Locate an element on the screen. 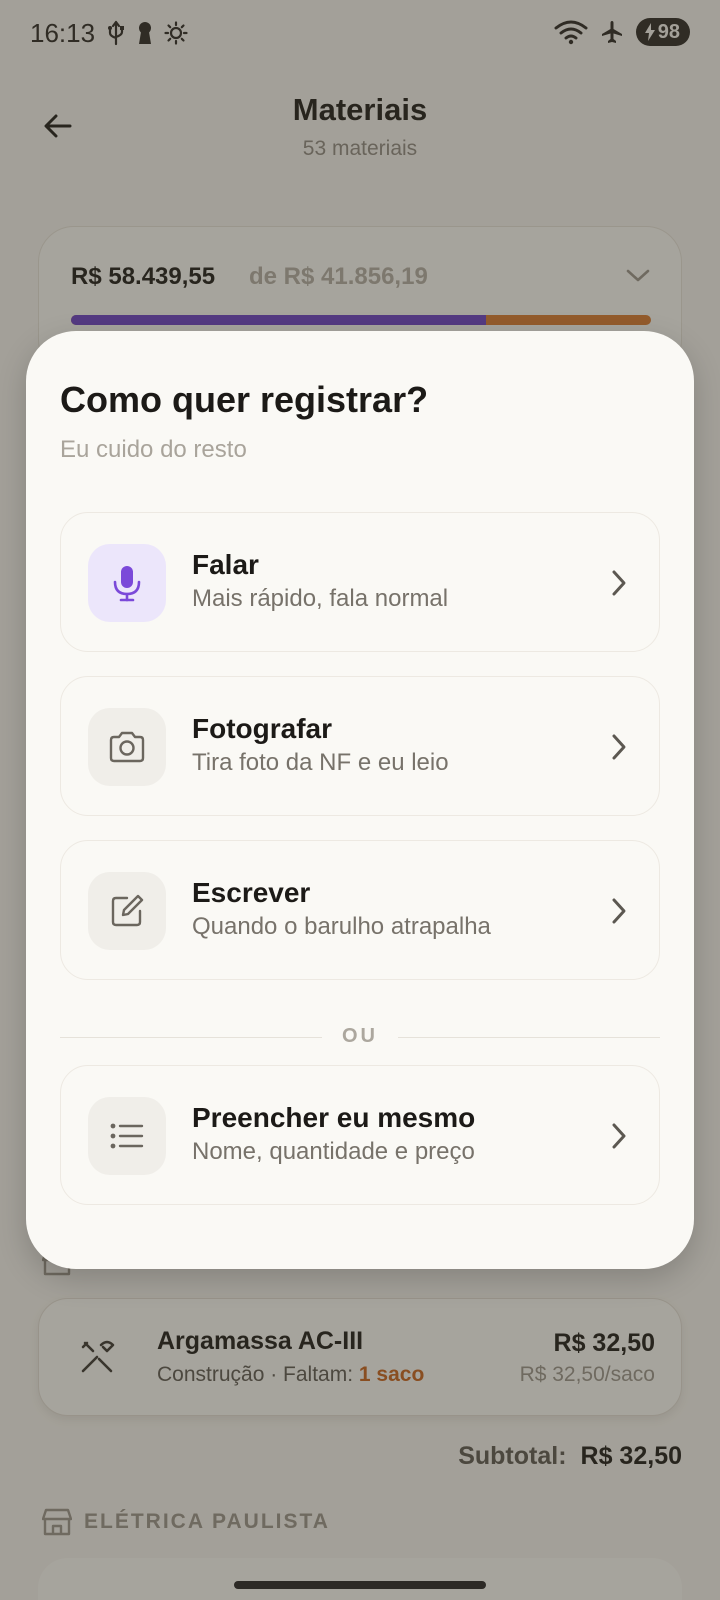 This screenshot has height=1600, width=720. option-title: Escrever is located at coordinates (251, 892).